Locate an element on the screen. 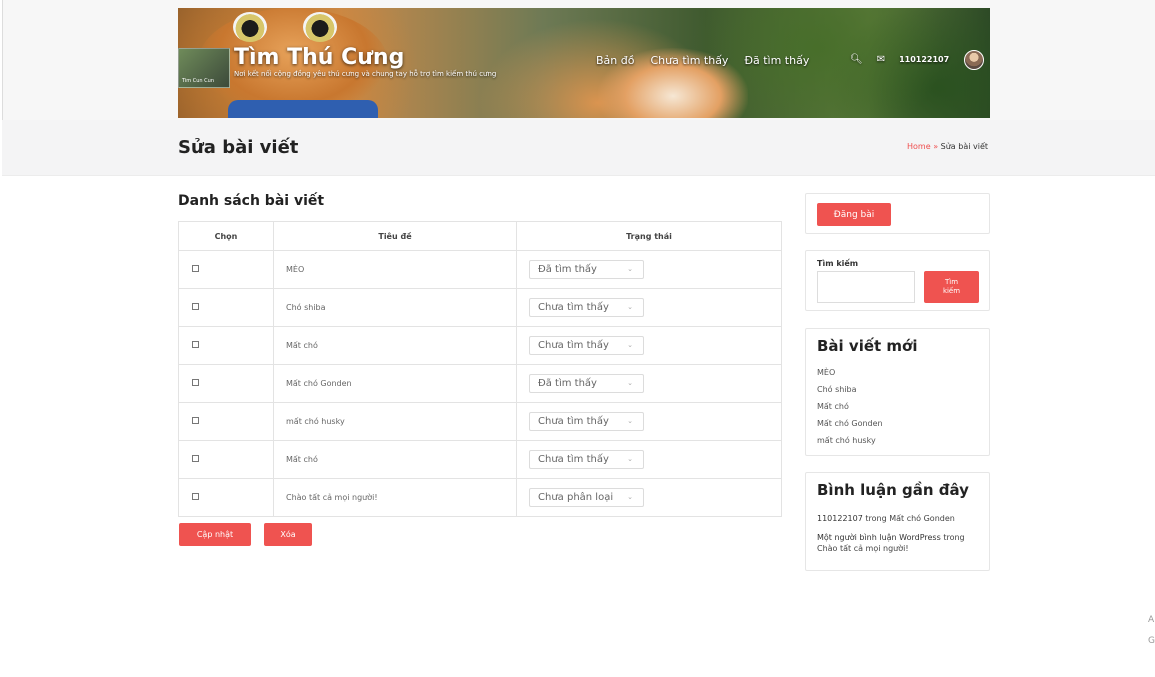 This screenshot has width=1155, height=677. cat-collar is located at coordinates (303, 109).